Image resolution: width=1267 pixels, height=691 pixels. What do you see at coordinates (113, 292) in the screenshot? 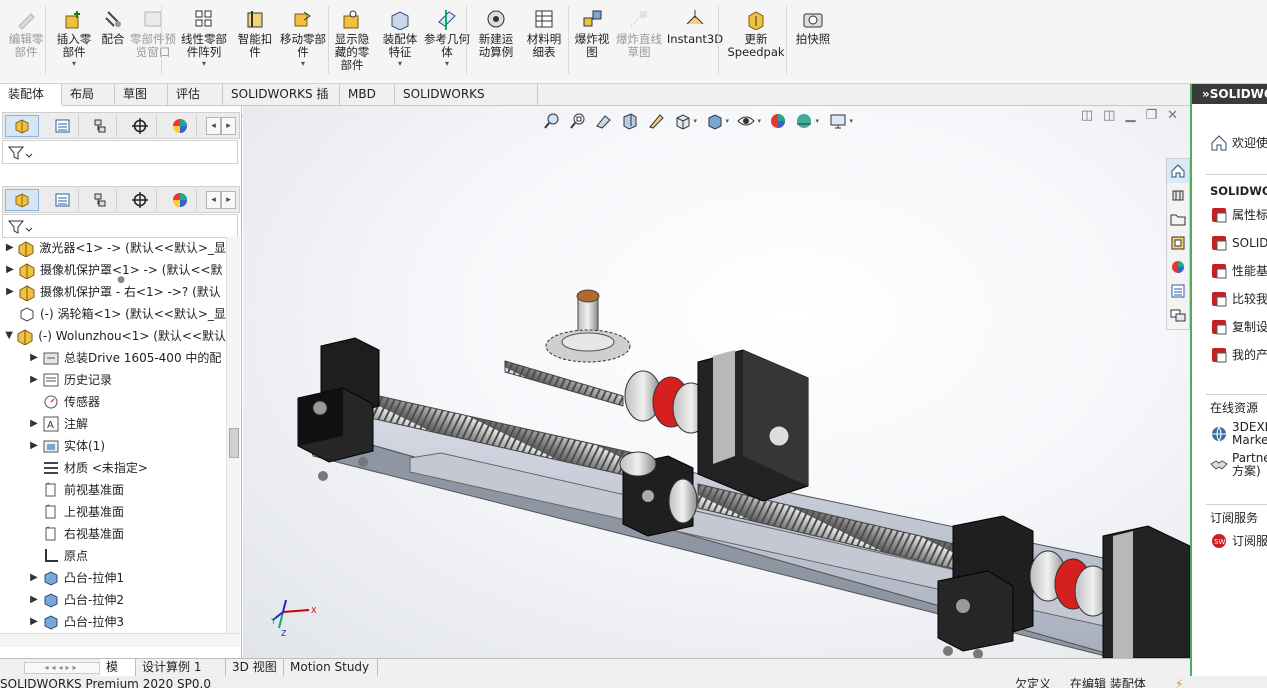
I see `tree-item: ▶ 摄像机保护罩 - 右<1> ->? (默认` at bounding box center [113, 292].